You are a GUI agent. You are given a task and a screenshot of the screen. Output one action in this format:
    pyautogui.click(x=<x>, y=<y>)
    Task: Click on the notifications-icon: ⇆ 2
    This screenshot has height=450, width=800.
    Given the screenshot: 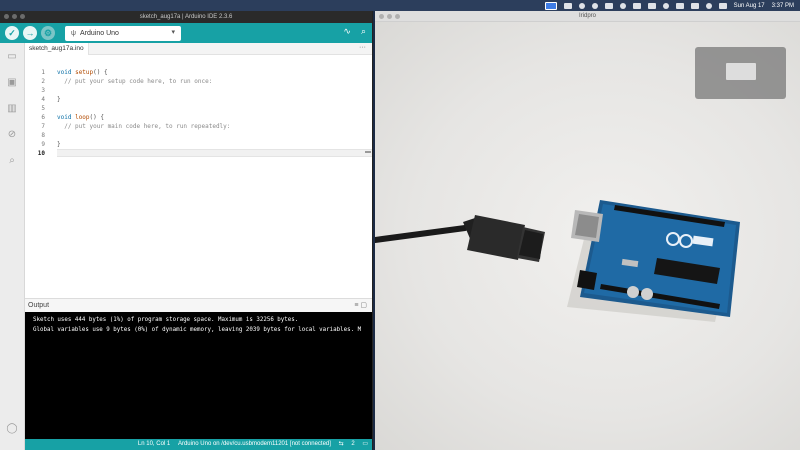 What is the action you would take?
    pyautogui.click(x=347, y=444)
    